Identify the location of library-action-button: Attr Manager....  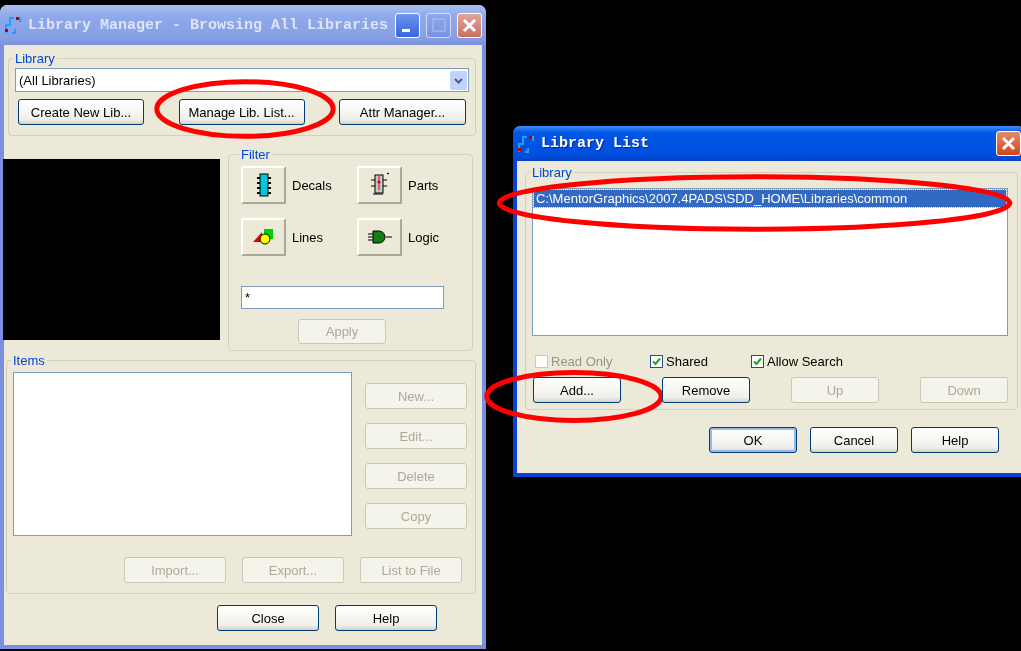
(402, 112).